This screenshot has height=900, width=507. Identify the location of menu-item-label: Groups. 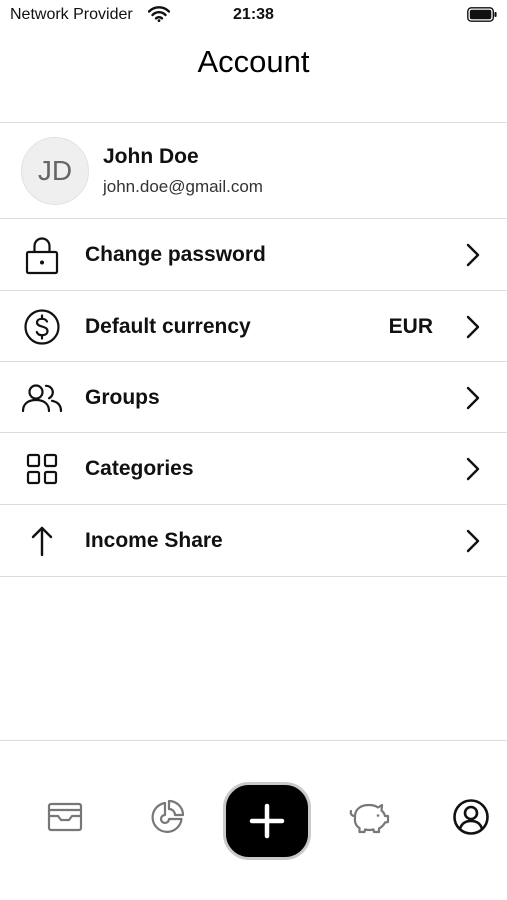
(122, 397).